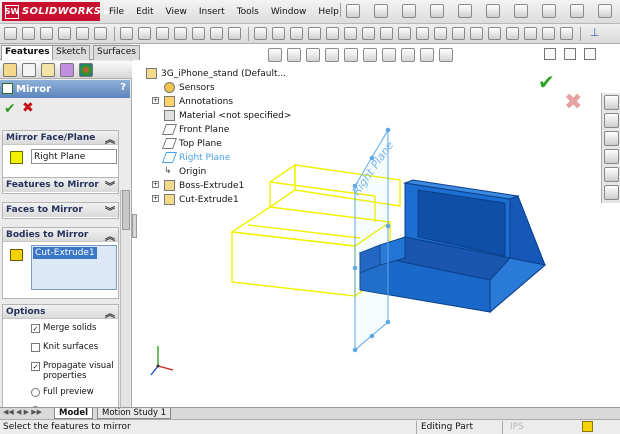  Describe the element at coordinates (611, 174) in the screenshot. I see `appearances-icon` at that location.